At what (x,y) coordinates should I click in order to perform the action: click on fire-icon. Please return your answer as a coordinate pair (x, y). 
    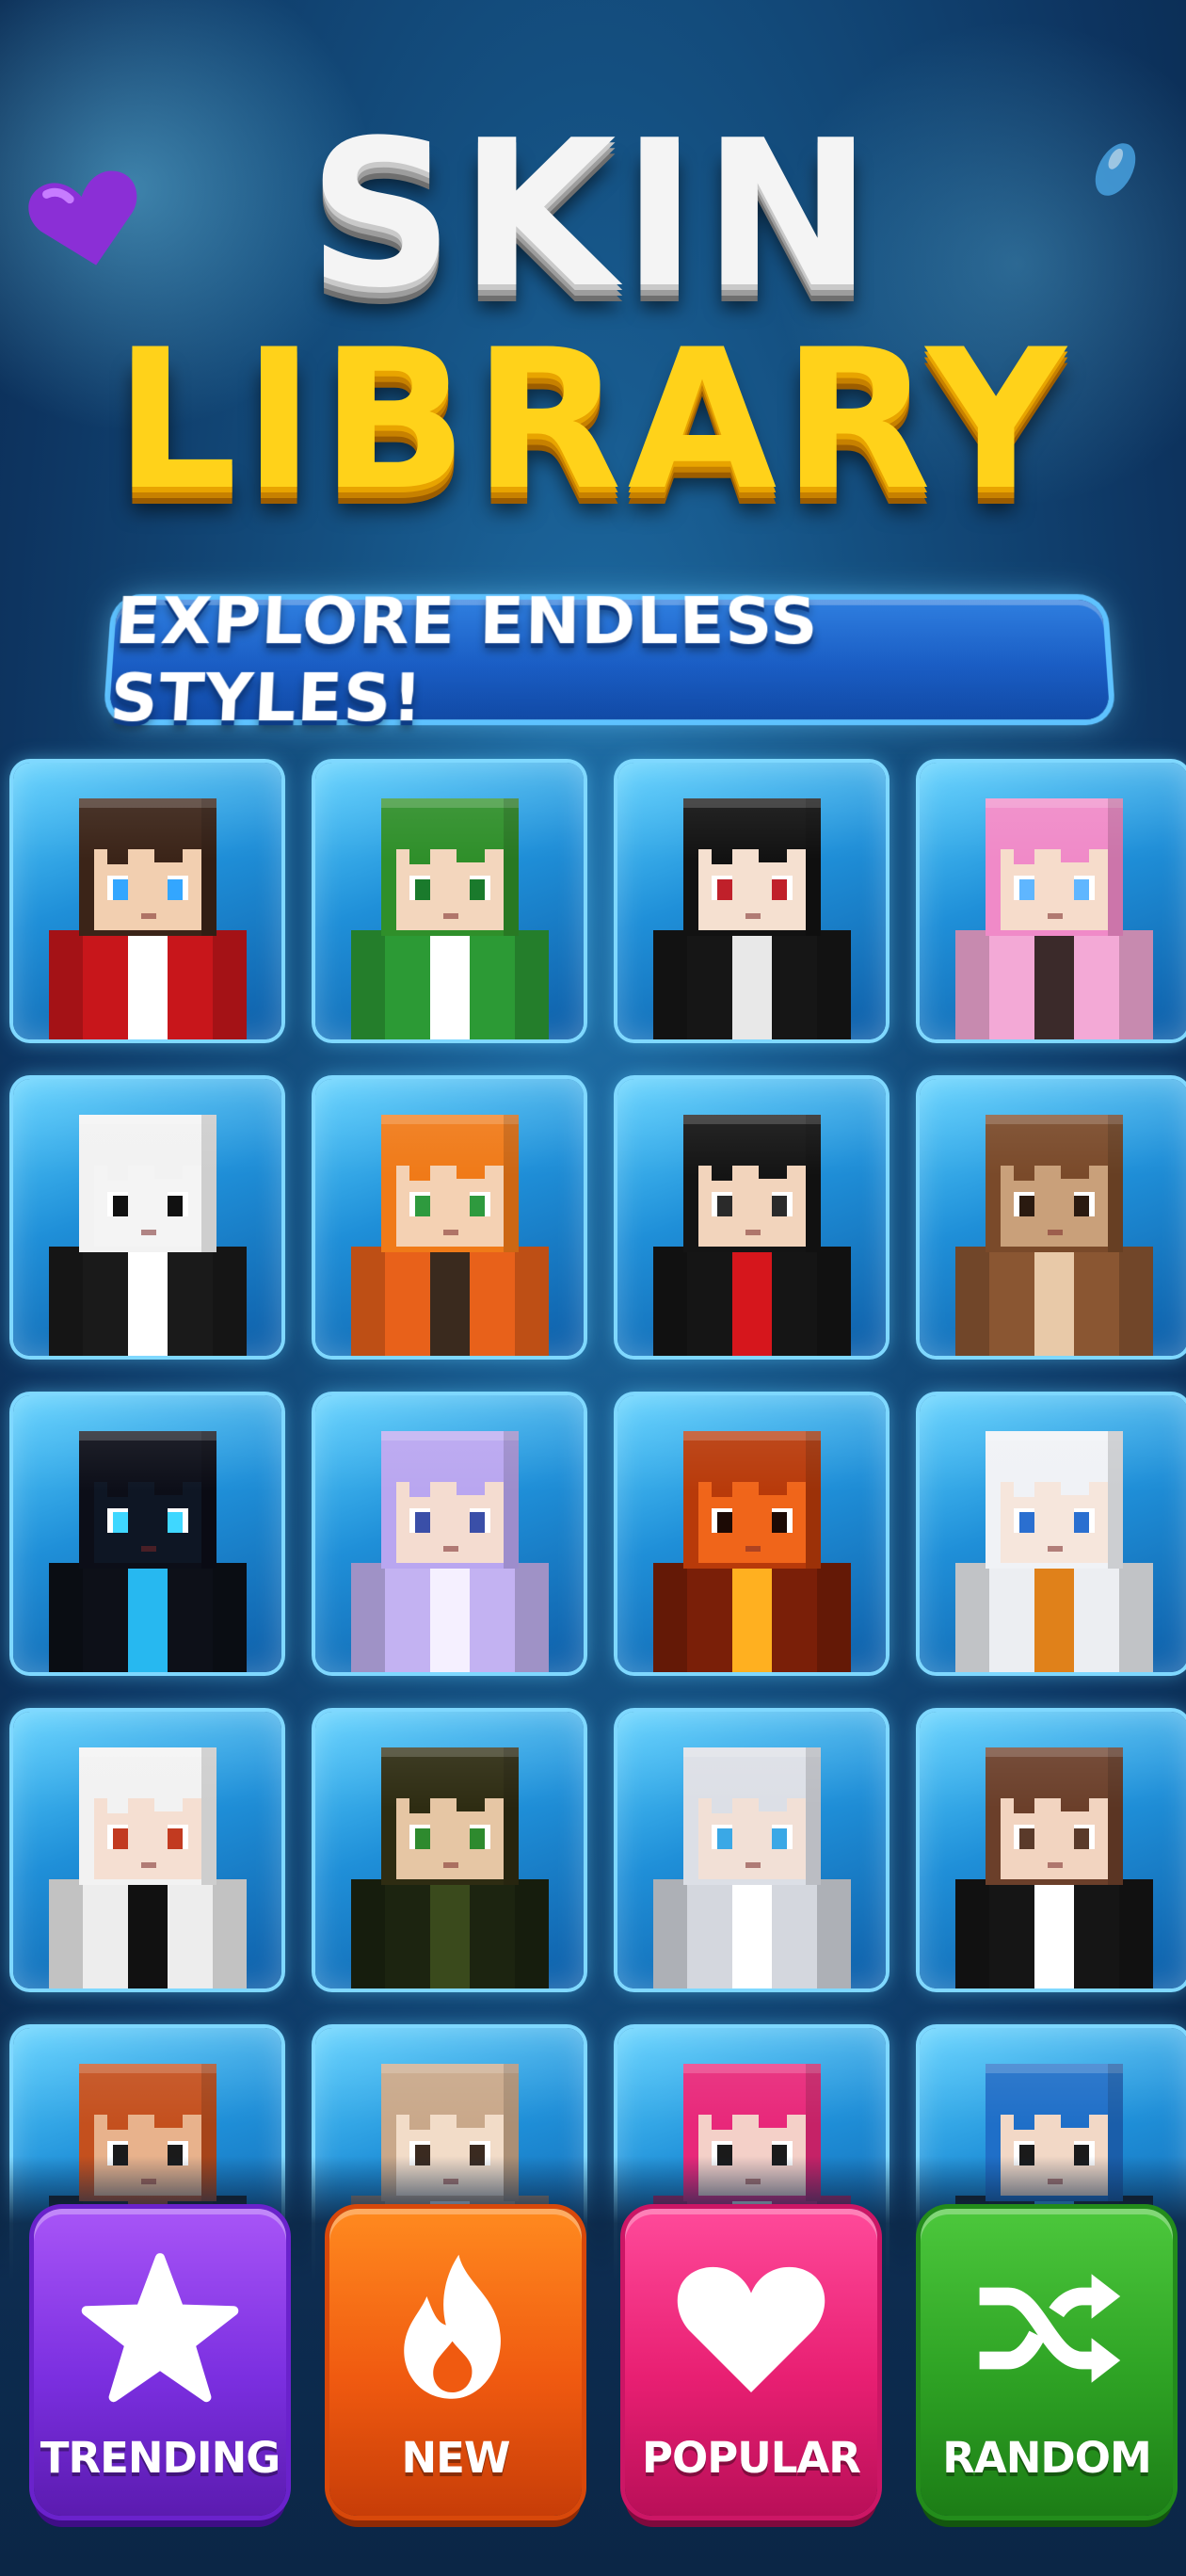
    Looking at the image, I should click on (456, 2328).